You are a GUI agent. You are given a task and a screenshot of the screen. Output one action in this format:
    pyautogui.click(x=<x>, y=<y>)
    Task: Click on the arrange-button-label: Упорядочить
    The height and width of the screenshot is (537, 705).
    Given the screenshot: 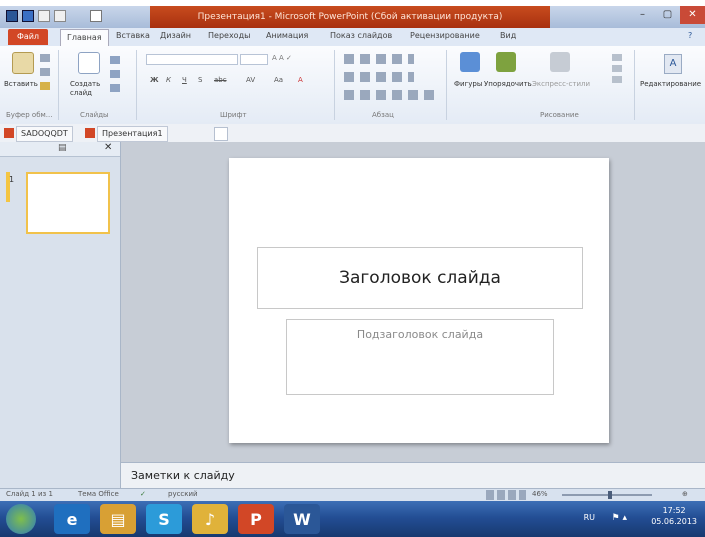 What is the action you would take?
    pyautogui.click(x=508, y=84)
    